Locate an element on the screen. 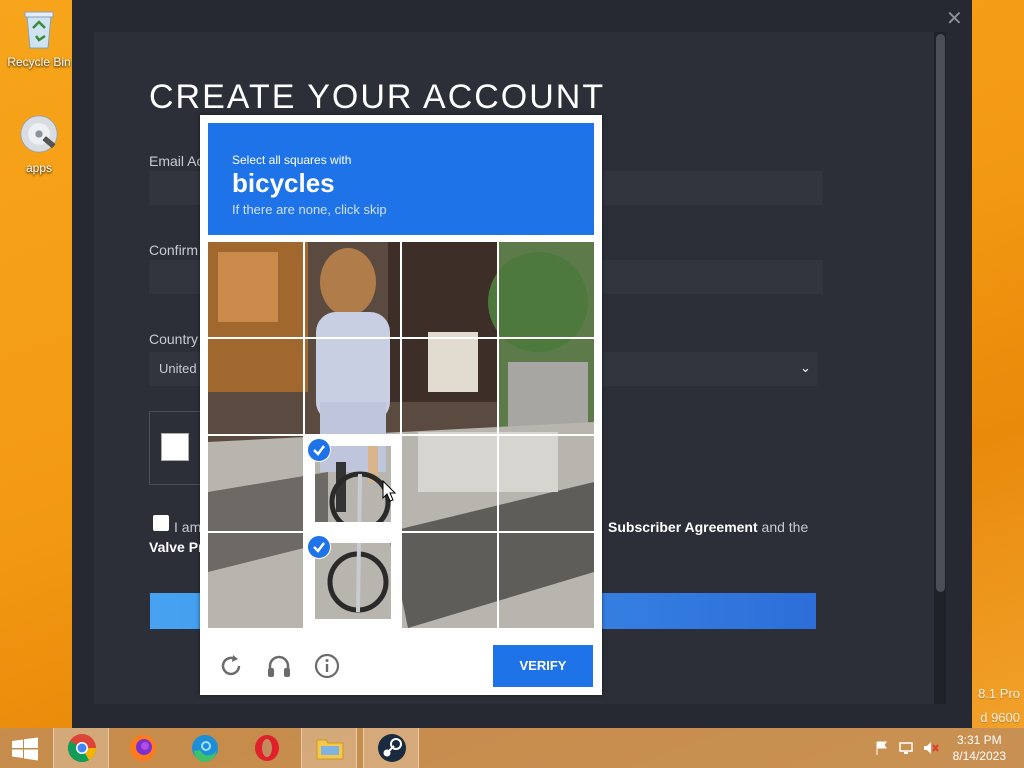 The width and height of the screenshot is (1024, 768). taskbar-firefox is located at coordinates (143, 748).